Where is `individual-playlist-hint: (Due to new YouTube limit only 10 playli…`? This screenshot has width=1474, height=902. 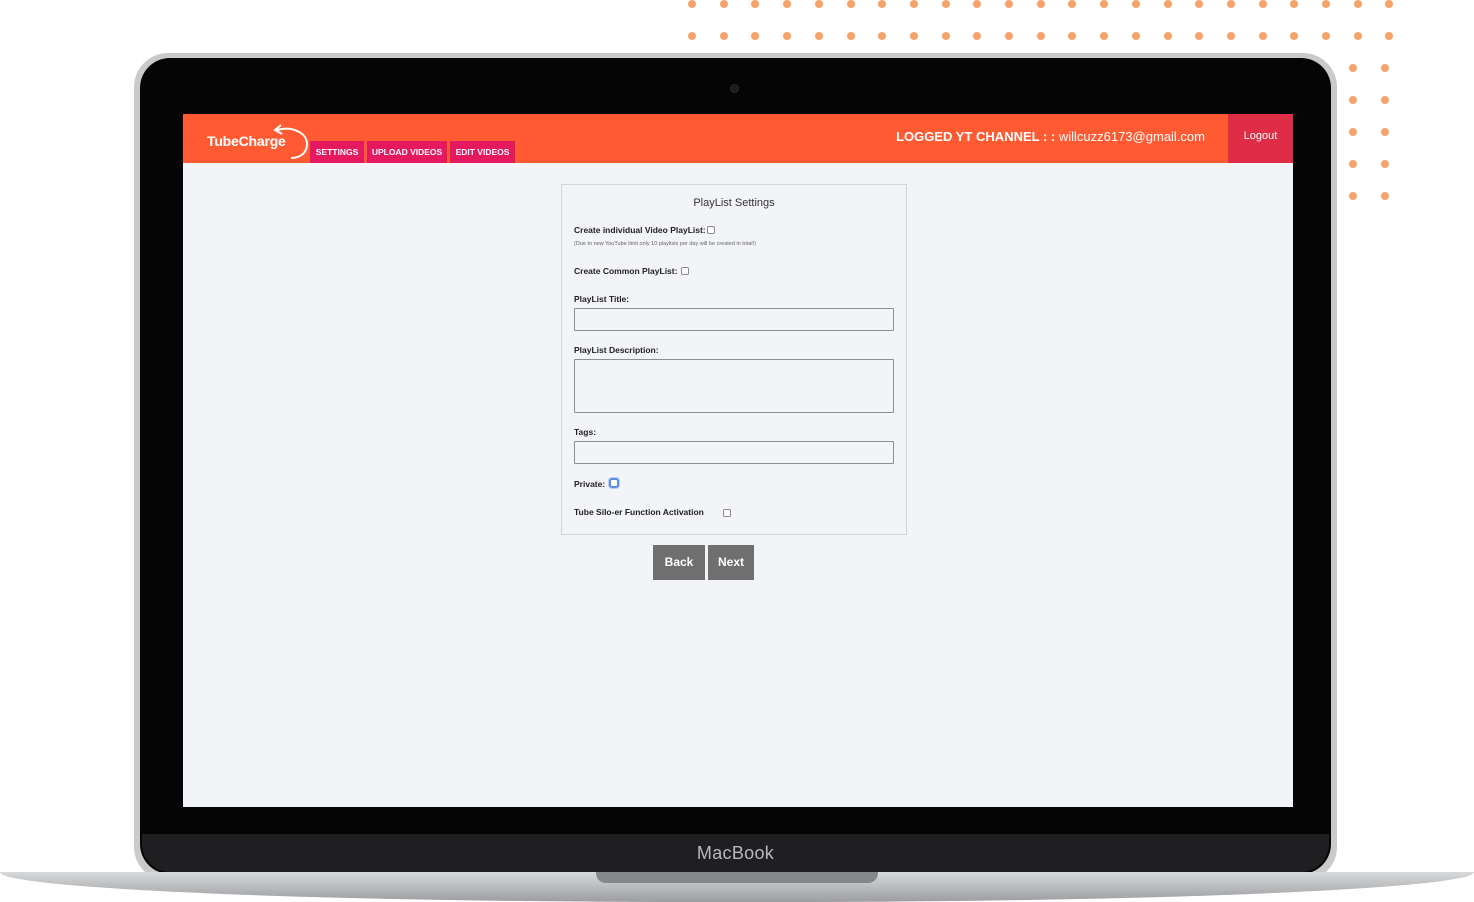
individual-playlist-hint: (Due to new YouTube limit only 10 playli… is located at coordinates (665, 244).